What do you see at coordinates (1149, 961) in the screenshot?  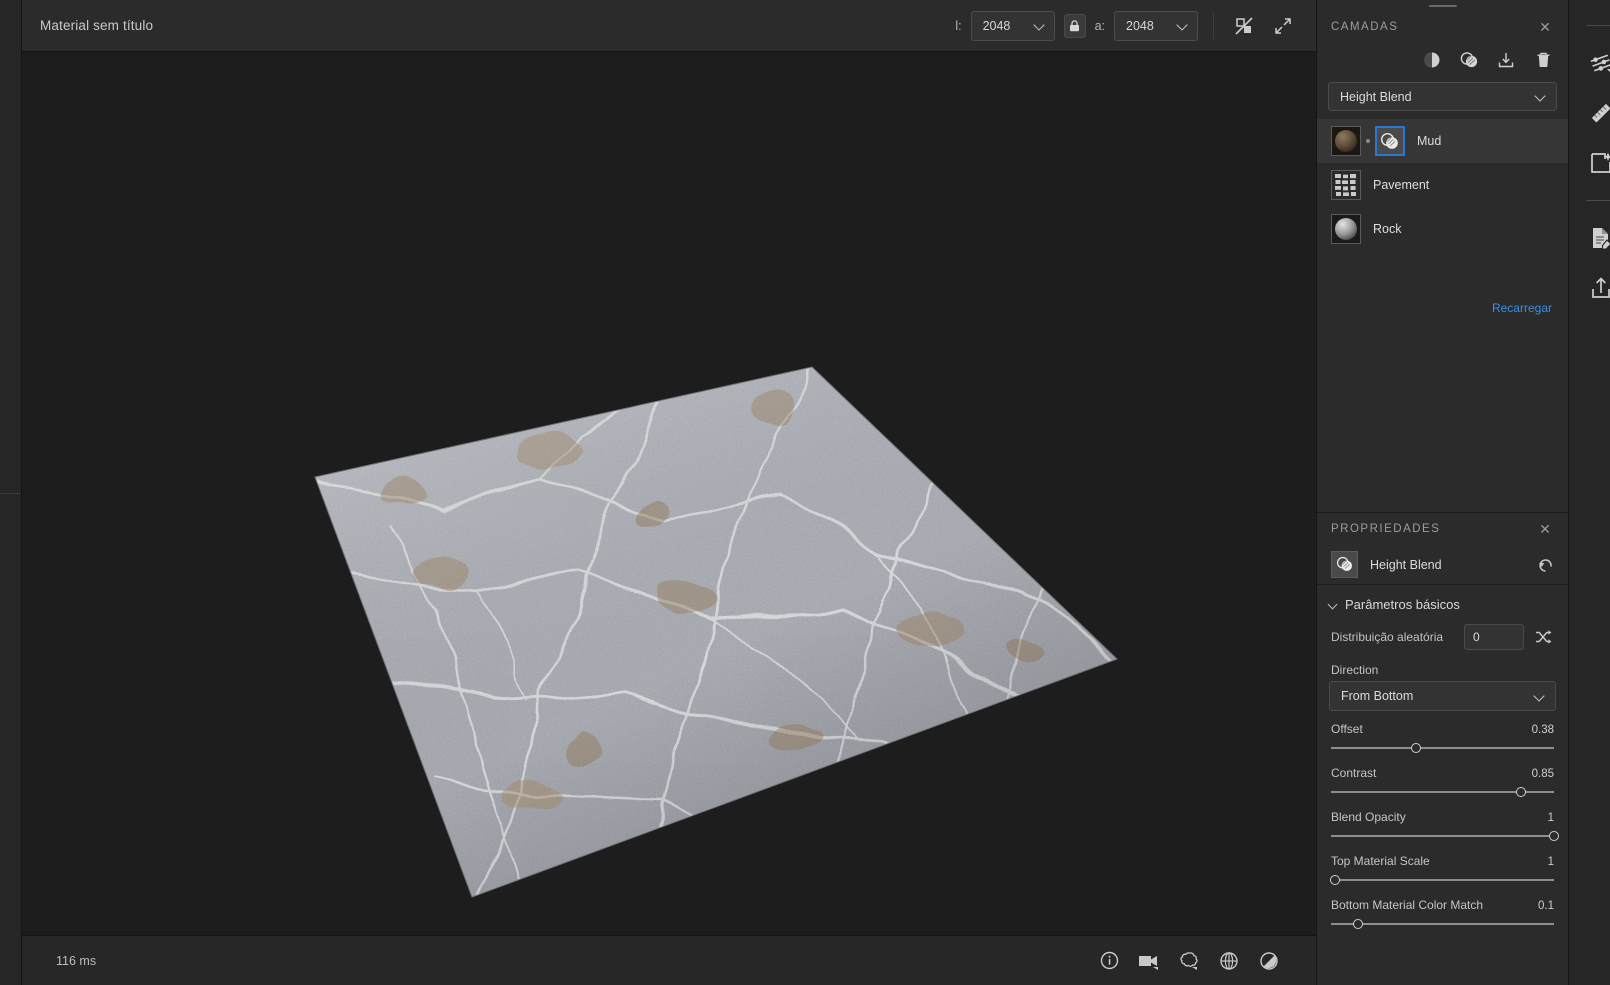 I see `viewport-camera-button` at bounding box center [1149, 961].